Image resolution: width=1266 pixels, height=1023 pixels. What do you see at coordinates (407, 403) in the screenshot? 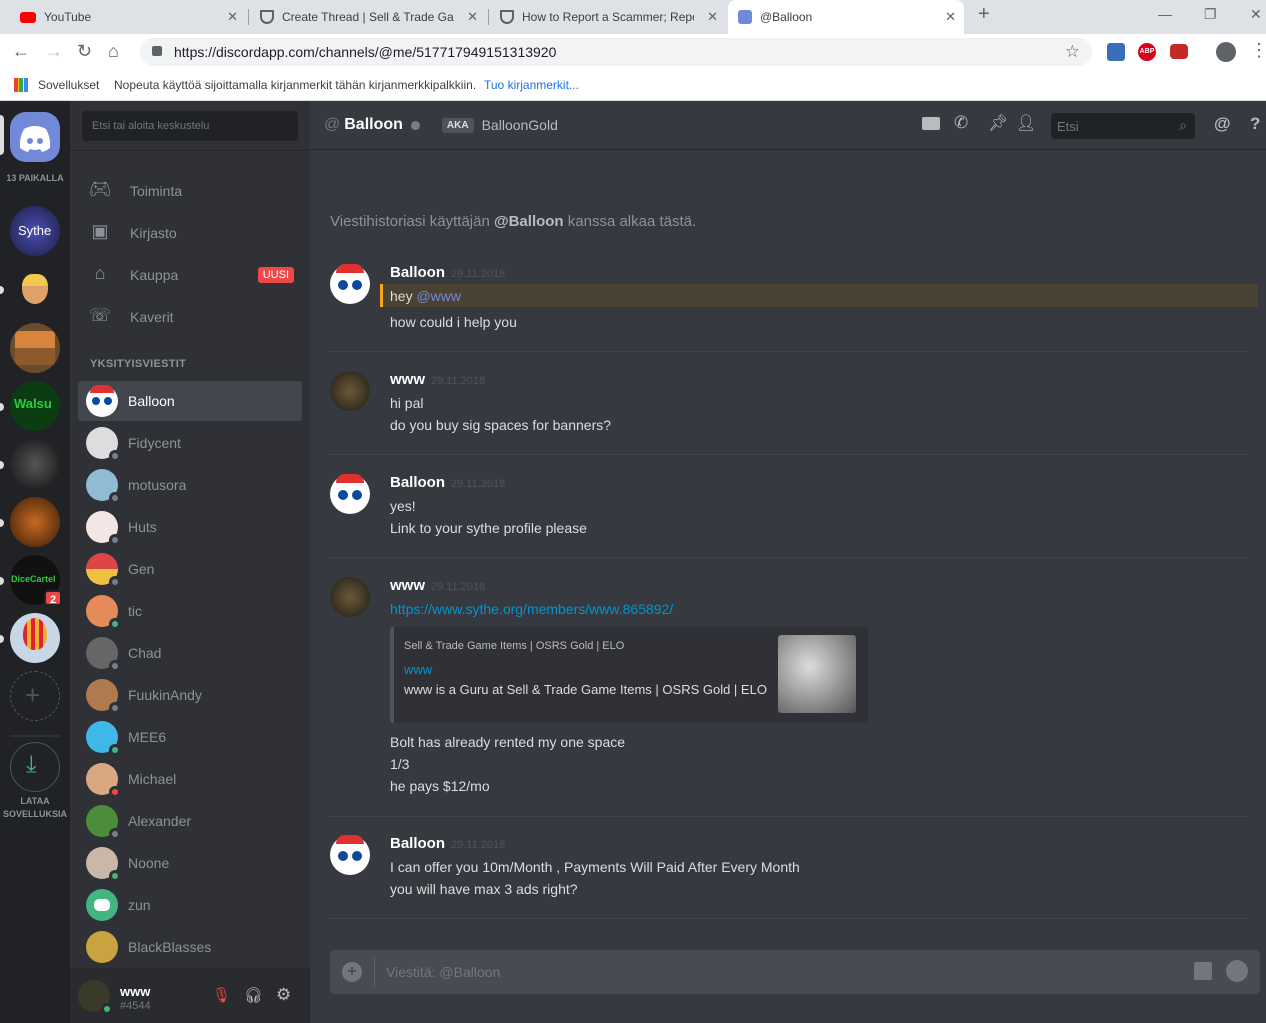
I see `message-text: hi pal` at bounding box center [407, 403].